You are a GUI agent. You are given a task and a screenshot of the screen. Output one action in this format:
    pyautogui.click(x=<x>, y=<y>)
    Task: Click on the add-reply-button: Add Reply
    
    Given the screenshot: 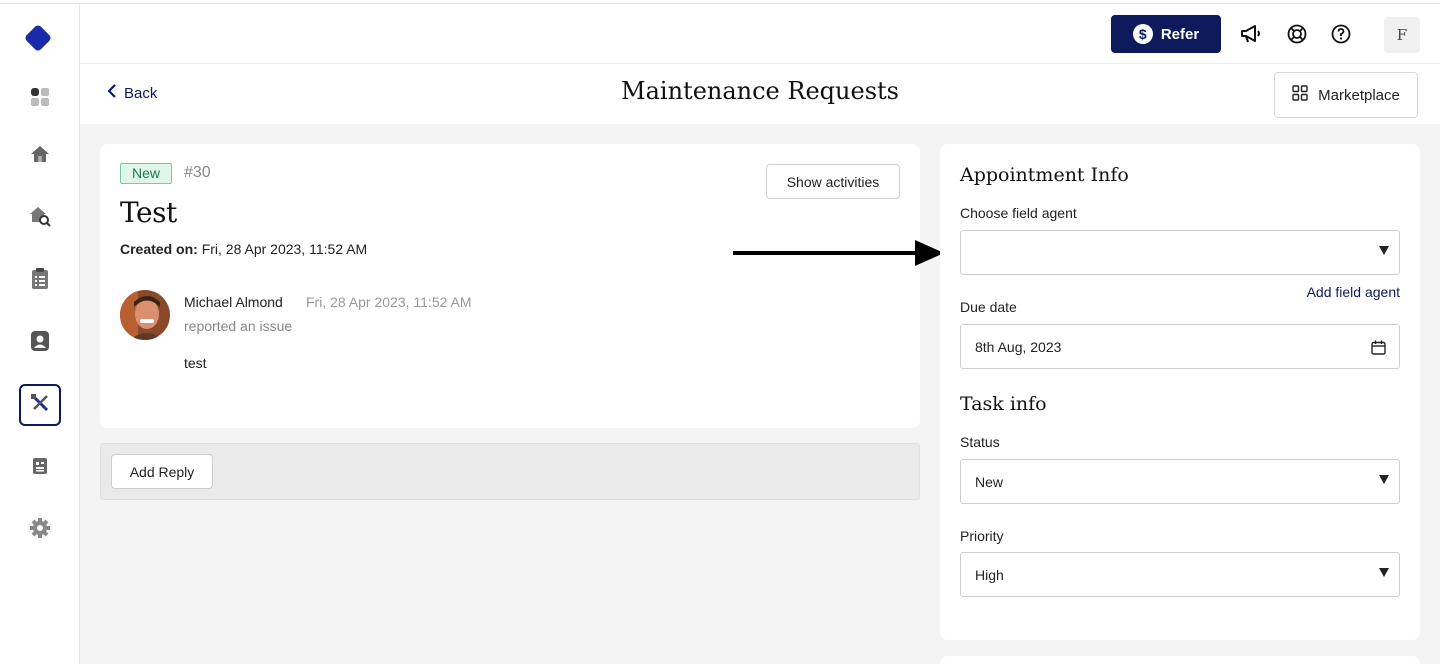 What is the action you would take?
    pyautogui.click(x=162, y=471)
    